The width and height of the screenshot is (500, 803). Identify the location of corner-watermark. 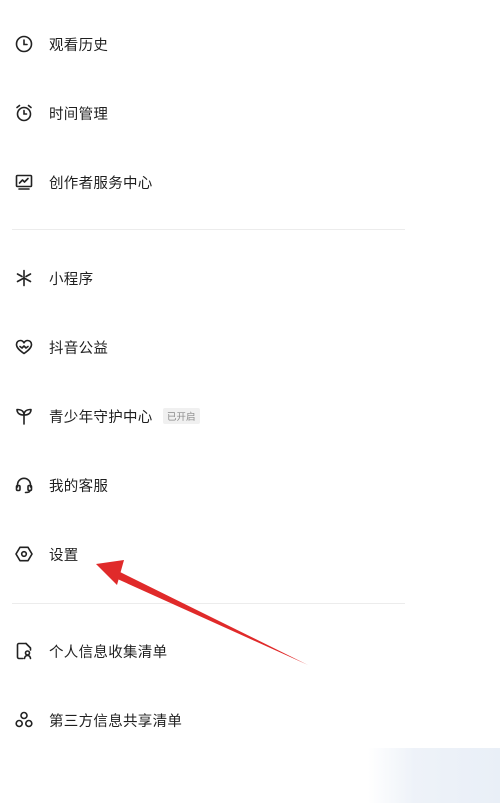
(434, 775).